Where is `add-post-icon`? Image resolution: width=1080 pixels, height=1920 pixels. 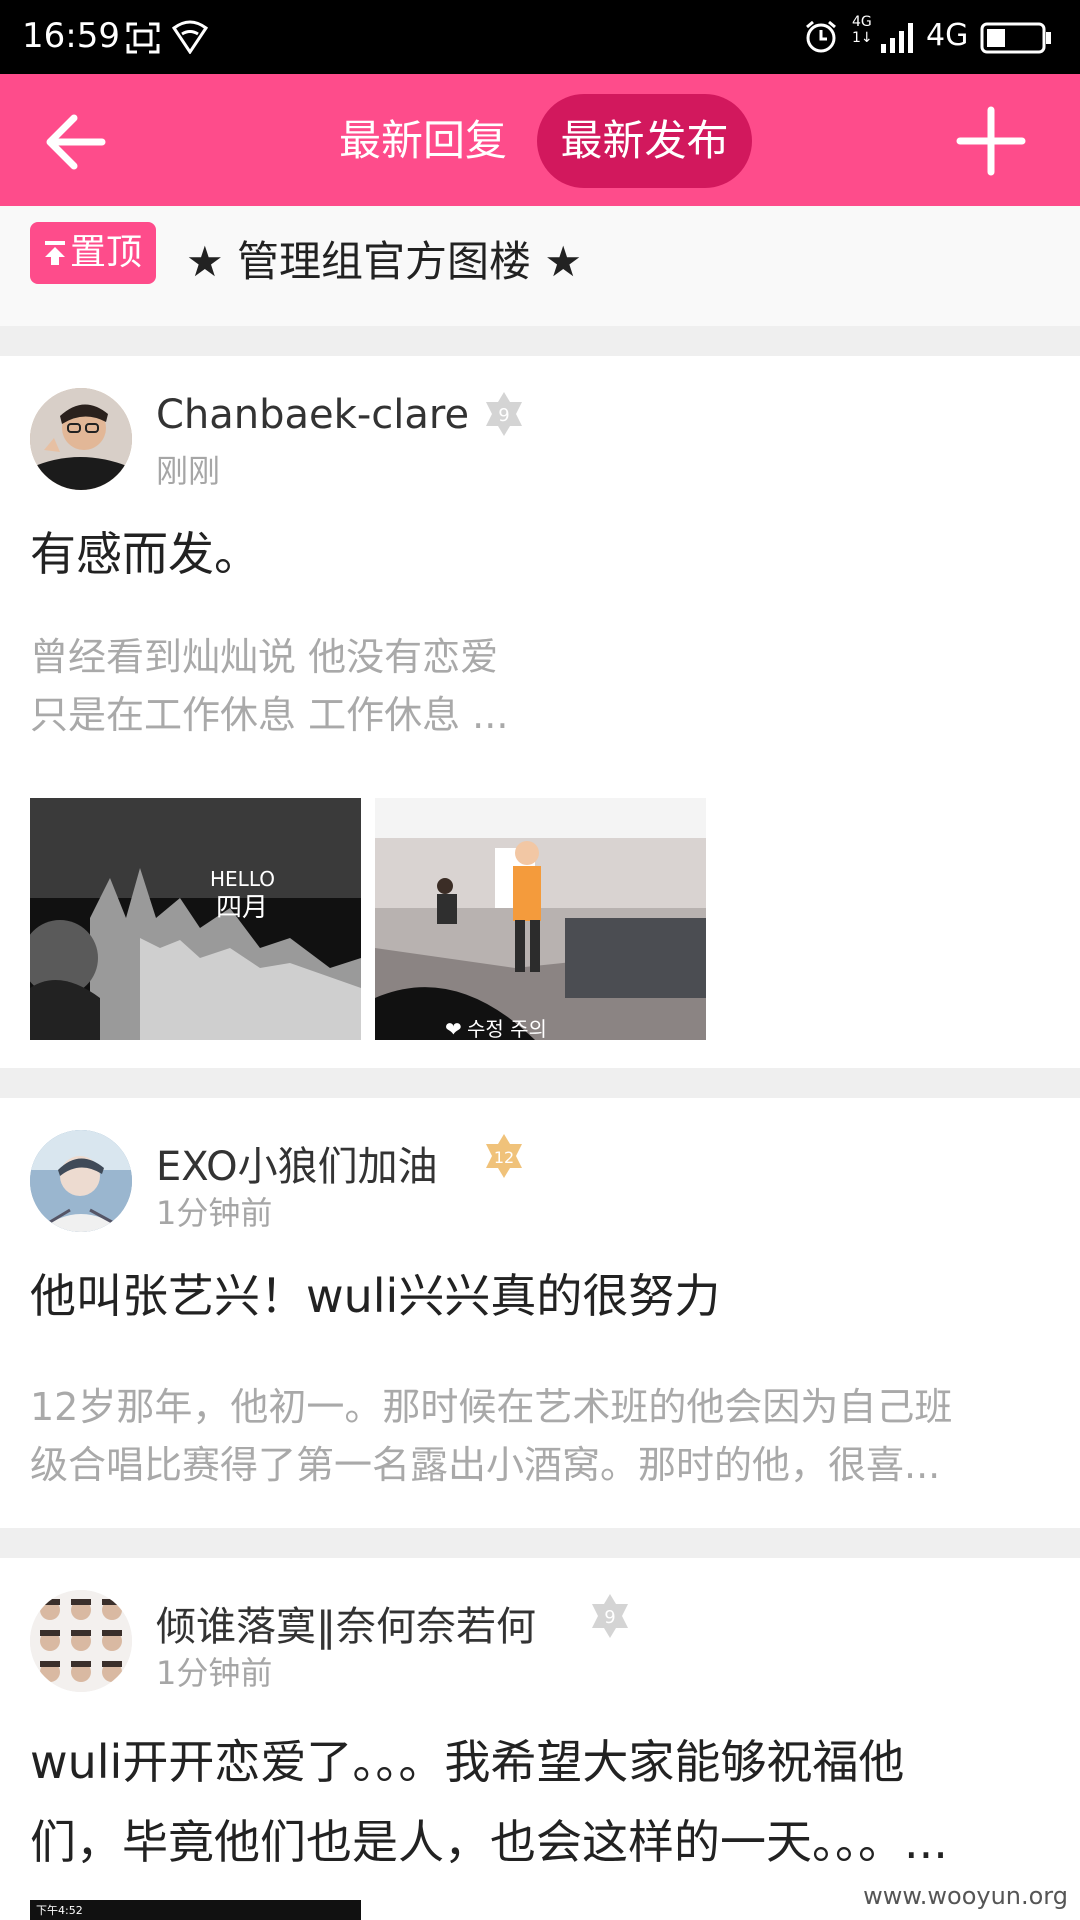 add-post-icon is located at coordinates (991, 141).